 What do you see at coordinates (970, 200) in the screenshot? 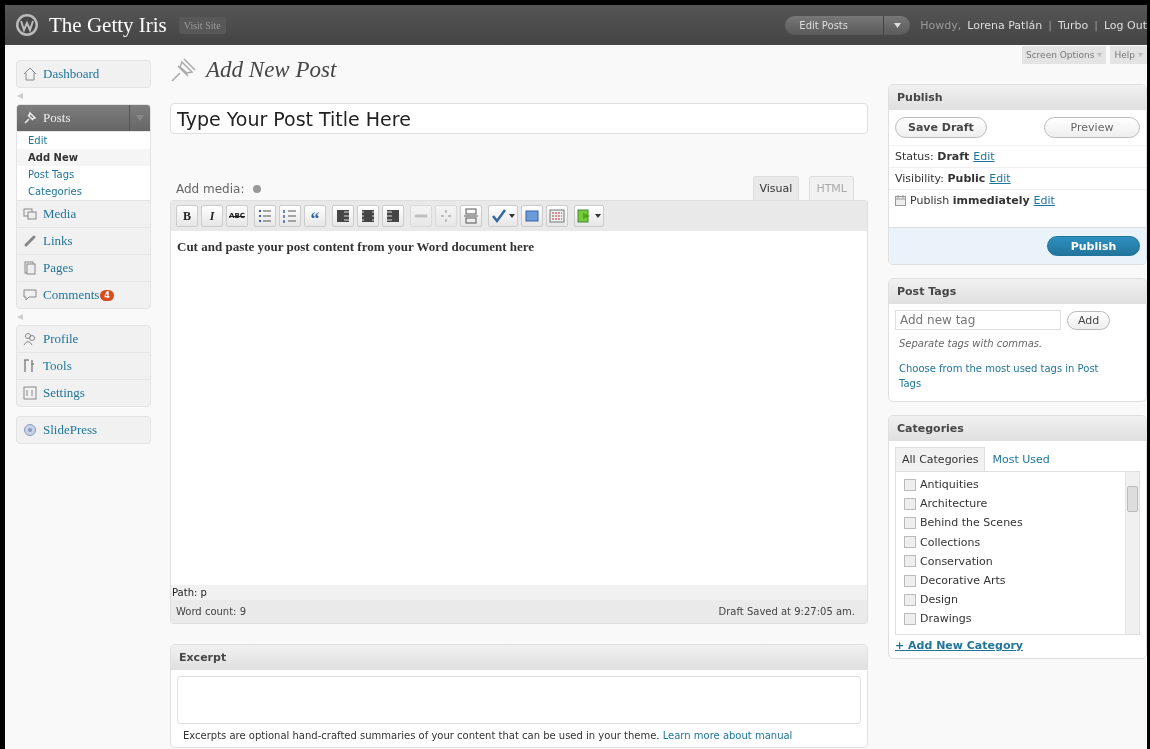
I see `publish-setting-text: Publish immediately` at bounding box center [970, 200].